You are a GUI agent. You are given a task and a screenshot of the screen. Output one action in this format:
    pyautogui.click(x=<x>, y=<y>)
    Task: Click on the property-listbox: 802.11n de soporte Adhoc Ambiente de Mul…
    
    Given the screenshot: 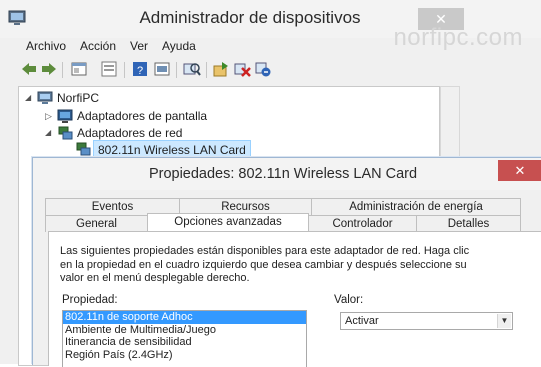 What is the action you would take?
    pyautogui.click(x=184, y=338)
    